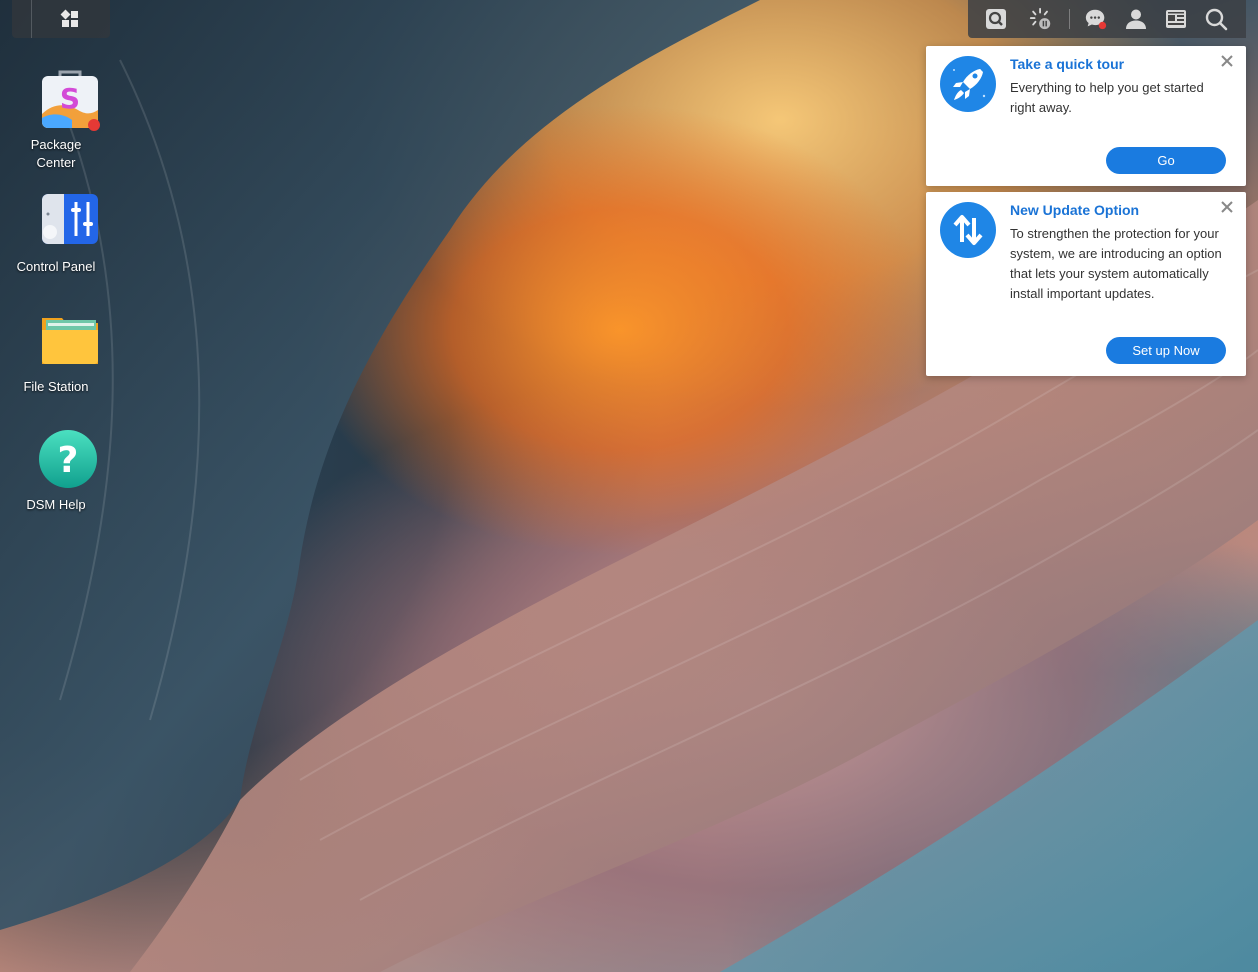 The width and height of the screenshot is (1258, 972). I want to click on desktop-item-label: DSM Help, so click(56, 504).